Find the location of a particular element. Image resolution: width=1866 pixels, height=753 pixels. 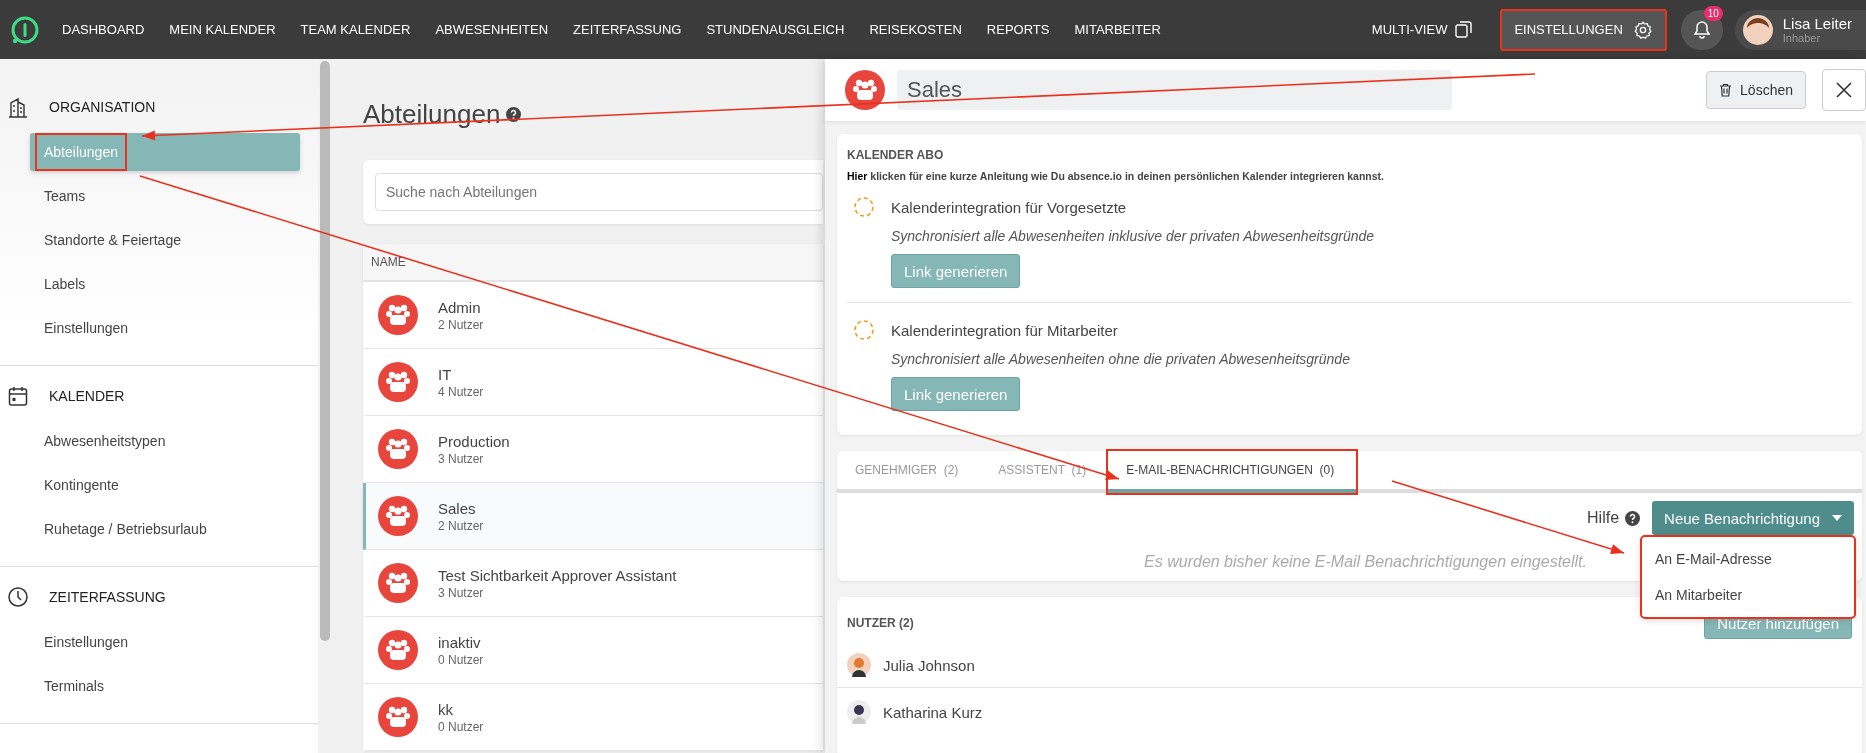

name-field: Sales is located at coordinates (1174, 90).